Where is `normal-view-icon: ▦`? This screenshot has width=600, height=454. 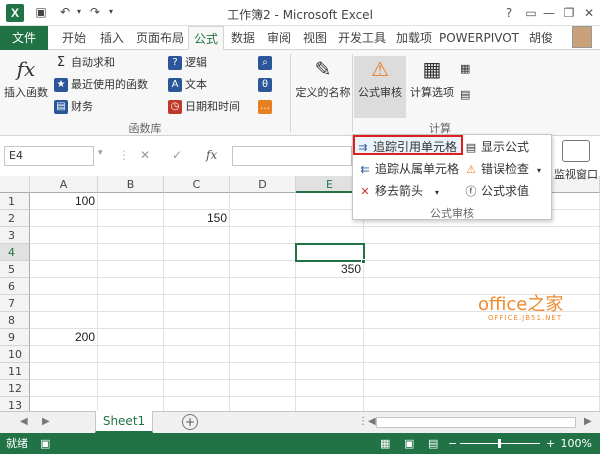
normal-view-icon: ▦ is located at coordinates (385, 443).